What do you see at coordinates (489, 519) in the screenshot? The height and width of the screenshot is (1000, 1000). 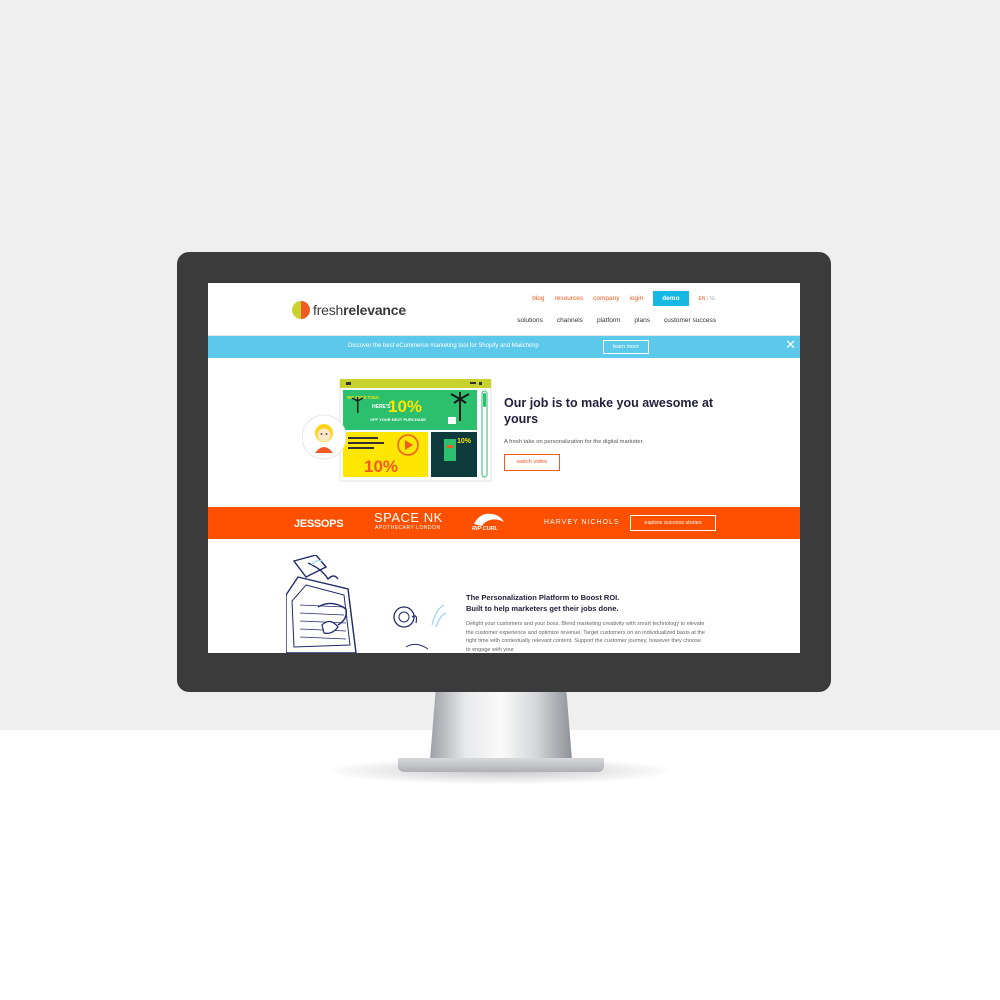 I see `rip-curl-logo-icon` at bounding box center [489, 519].